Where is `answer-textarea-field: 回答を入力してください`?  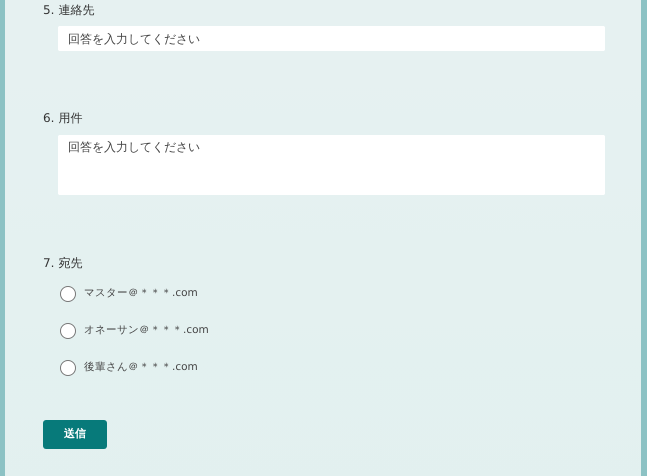 answer-textarea-field: 回答を入力してください is located at coordinates (331, 165).